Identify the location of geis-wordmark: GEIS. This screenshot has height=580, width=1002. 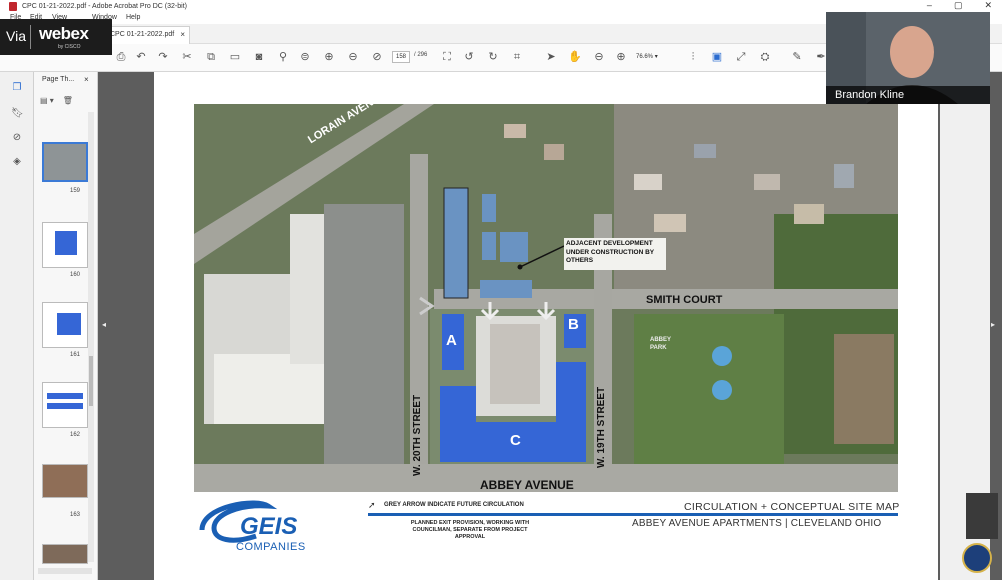
(269, 526).